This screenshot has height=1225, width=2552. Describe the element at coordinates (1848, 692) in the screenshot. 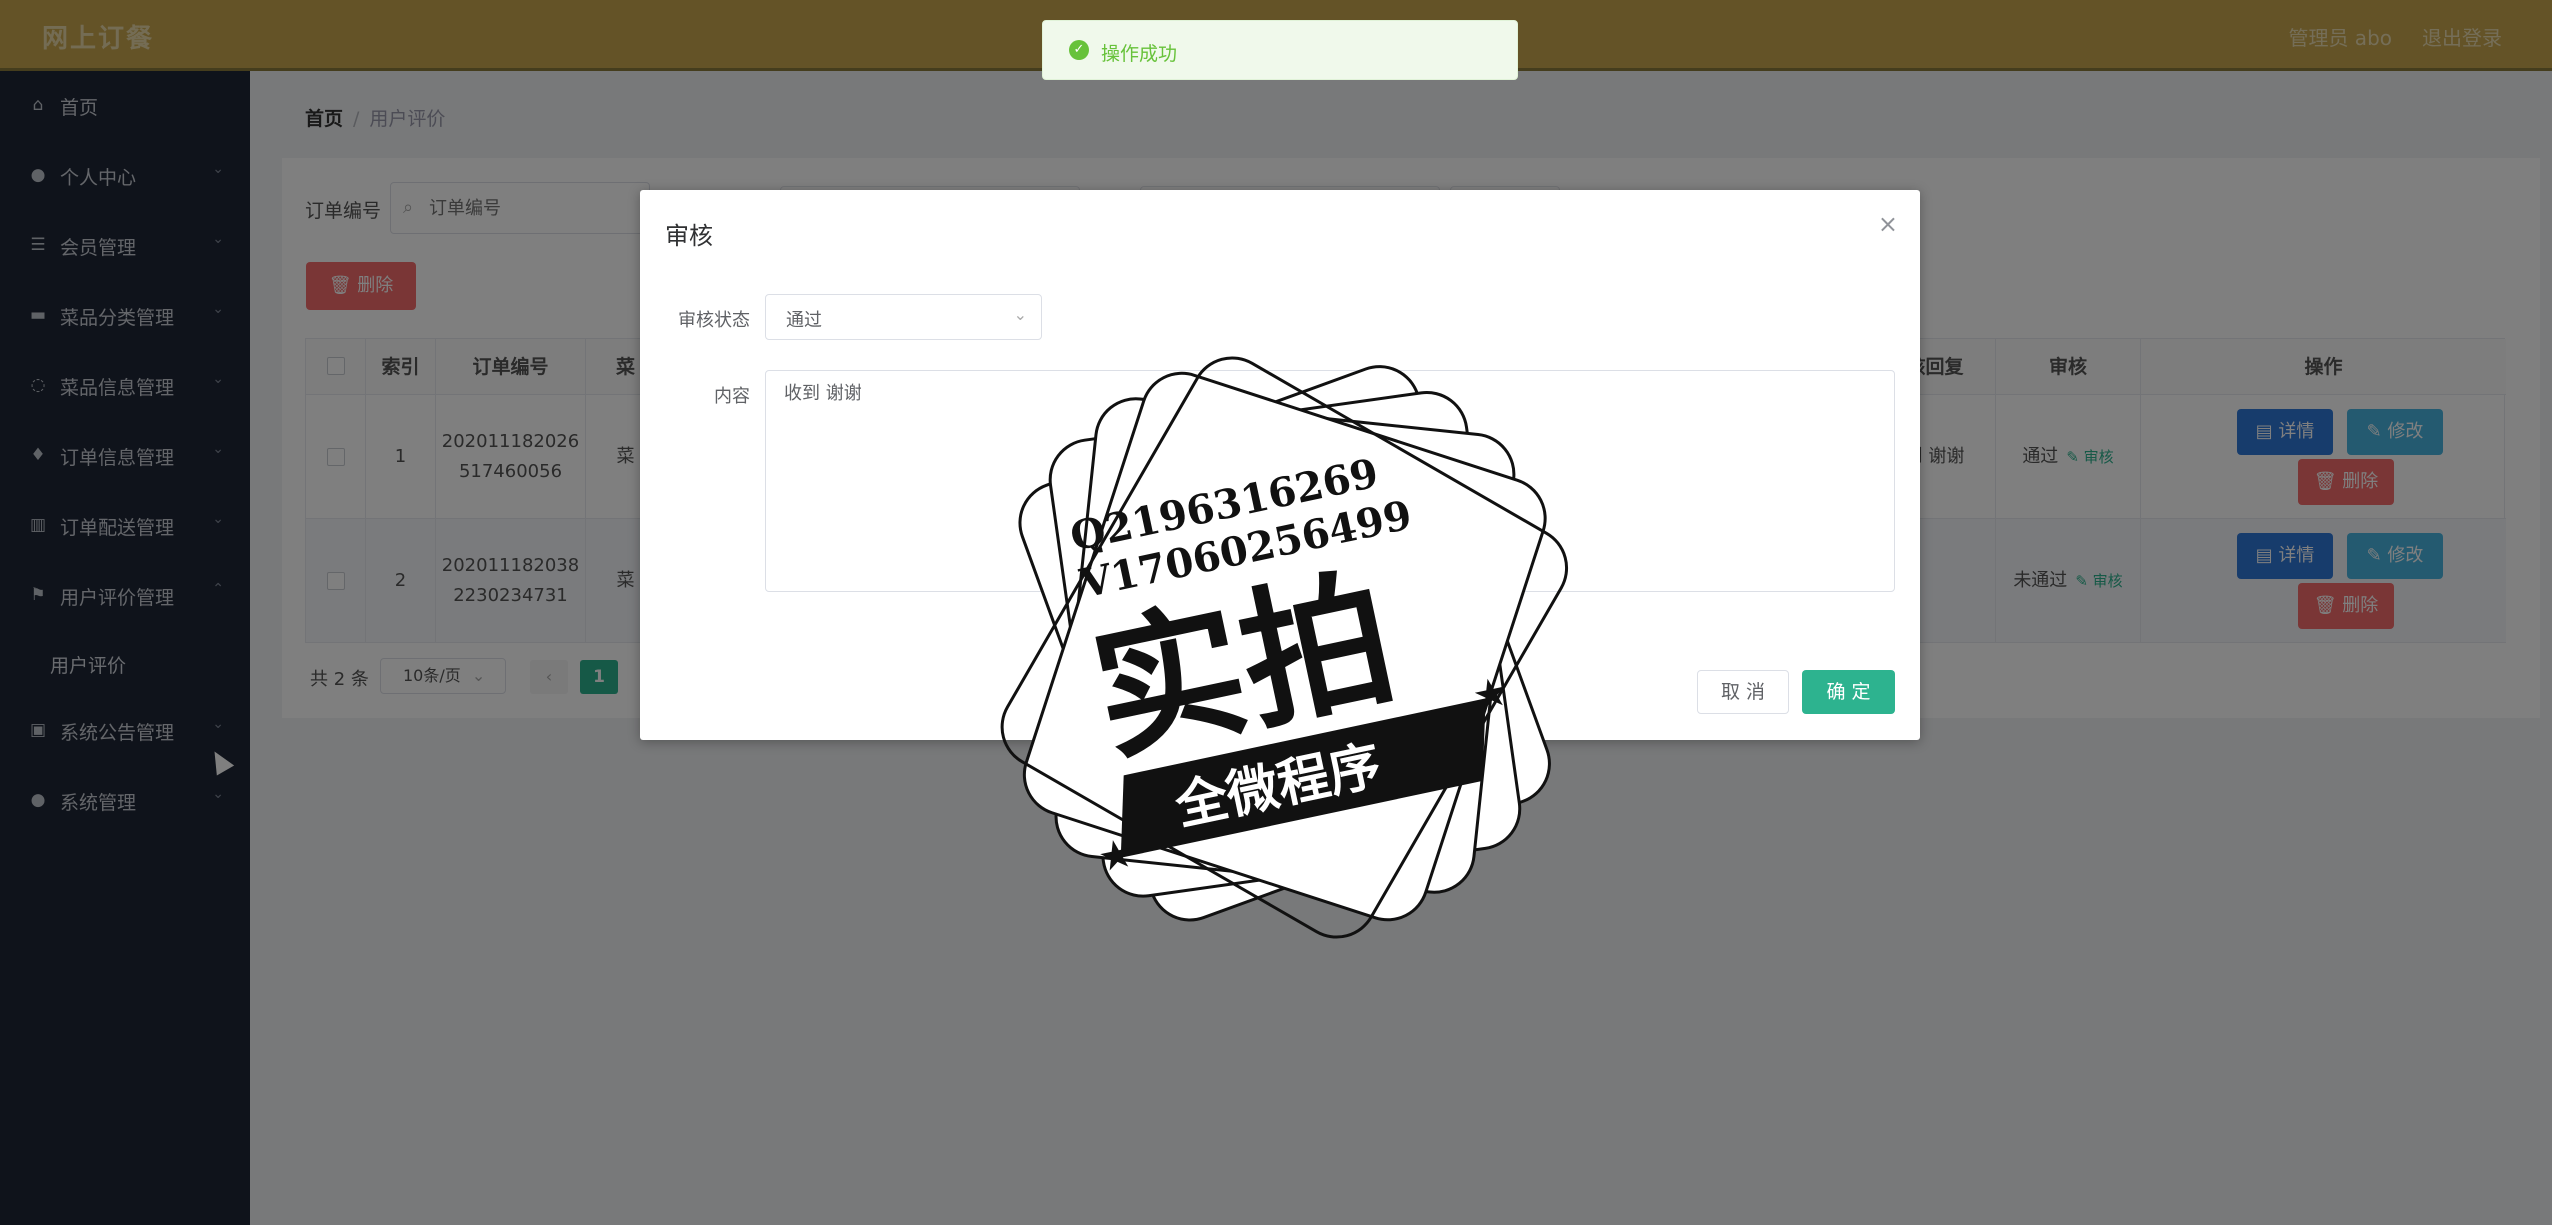

I see `confirm-button: 确 定` at that location.